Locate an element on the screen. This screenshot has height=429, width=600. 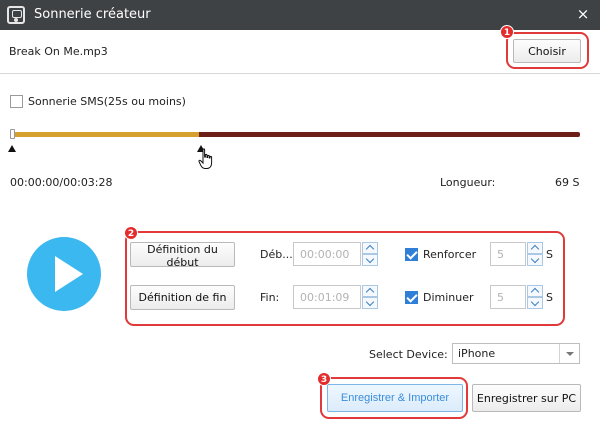
close-icon: × is located at coordinates (583, 14).